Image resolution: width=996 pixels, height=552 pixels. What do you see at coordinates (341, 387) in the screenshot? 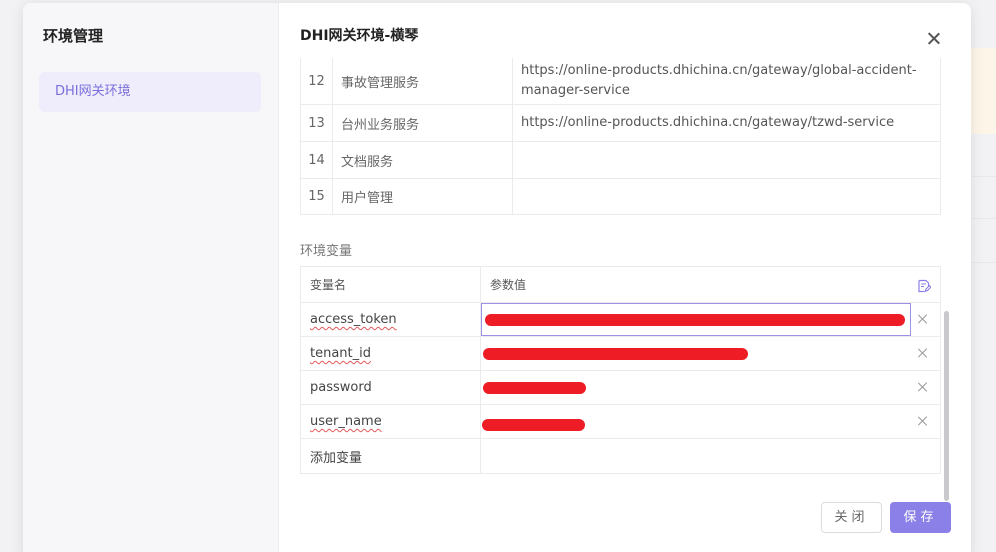
I see `var-name: password` at bounding box center [341, 387].